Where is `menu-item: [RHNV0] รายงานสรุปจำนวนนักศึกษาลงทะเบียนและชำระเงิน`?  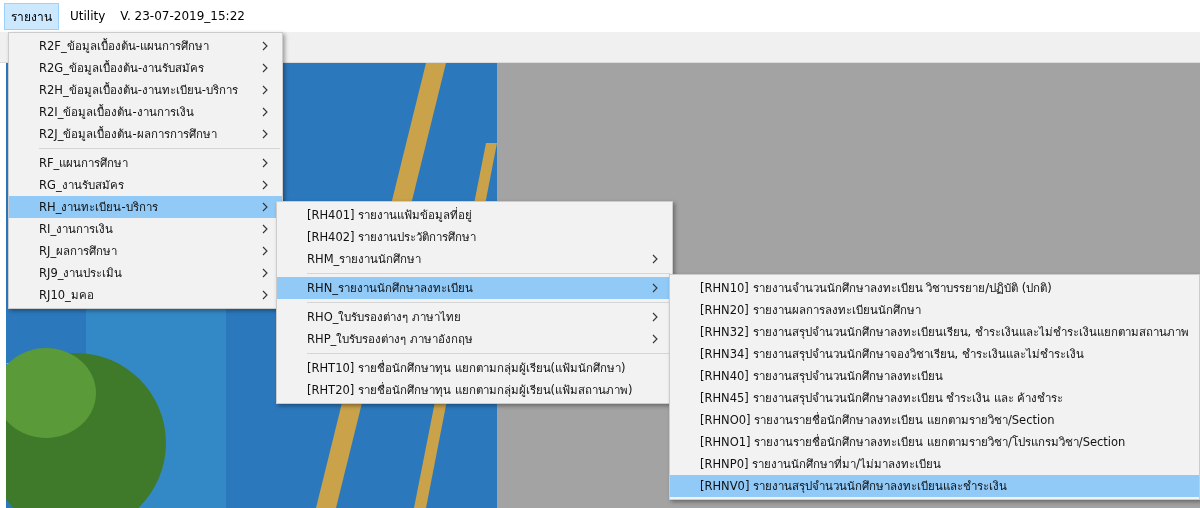
menu-item: [RHNV0] รายงานสรุปจำนวนนักศึกษาลงทะเบียนและชำระเงิน is located at coordinates (934, 486).